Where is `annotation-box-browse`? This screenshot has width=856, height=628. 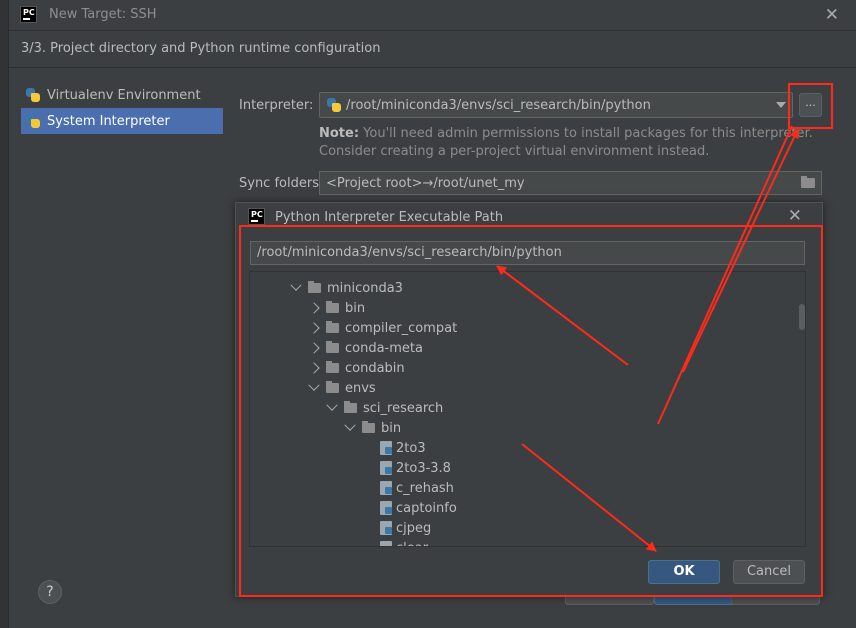
annotation-box-browse is located at coordinates (810, 106).